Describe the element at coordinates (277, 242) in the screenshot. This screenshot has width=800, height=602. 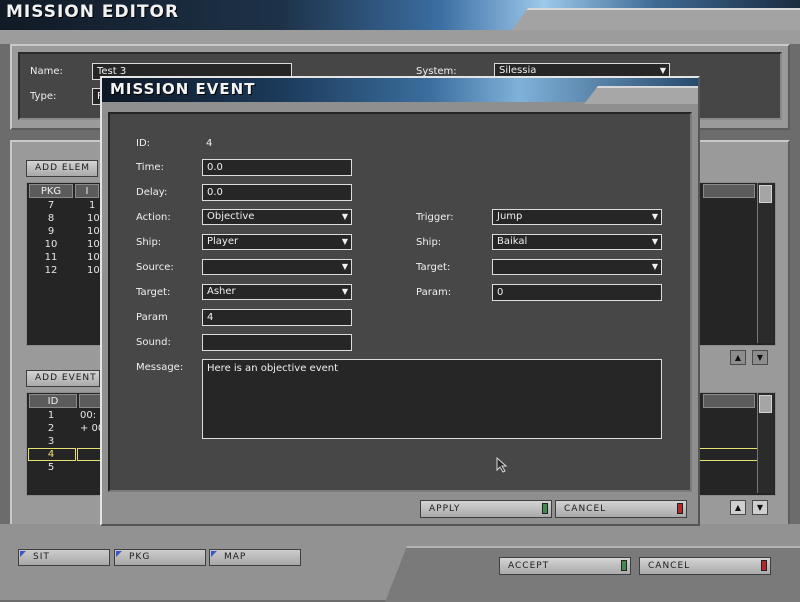
I see `ship-dropdown: Player ▼` at that location.